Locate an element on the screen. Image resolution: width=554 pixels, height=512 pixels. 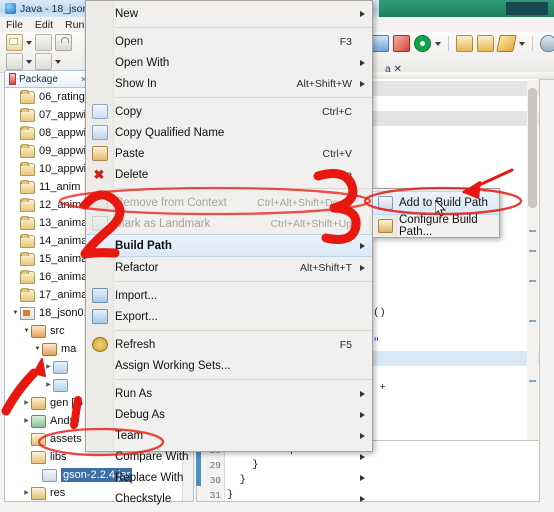
dropdown-caret2-icon is located at coordinates (58, 61).